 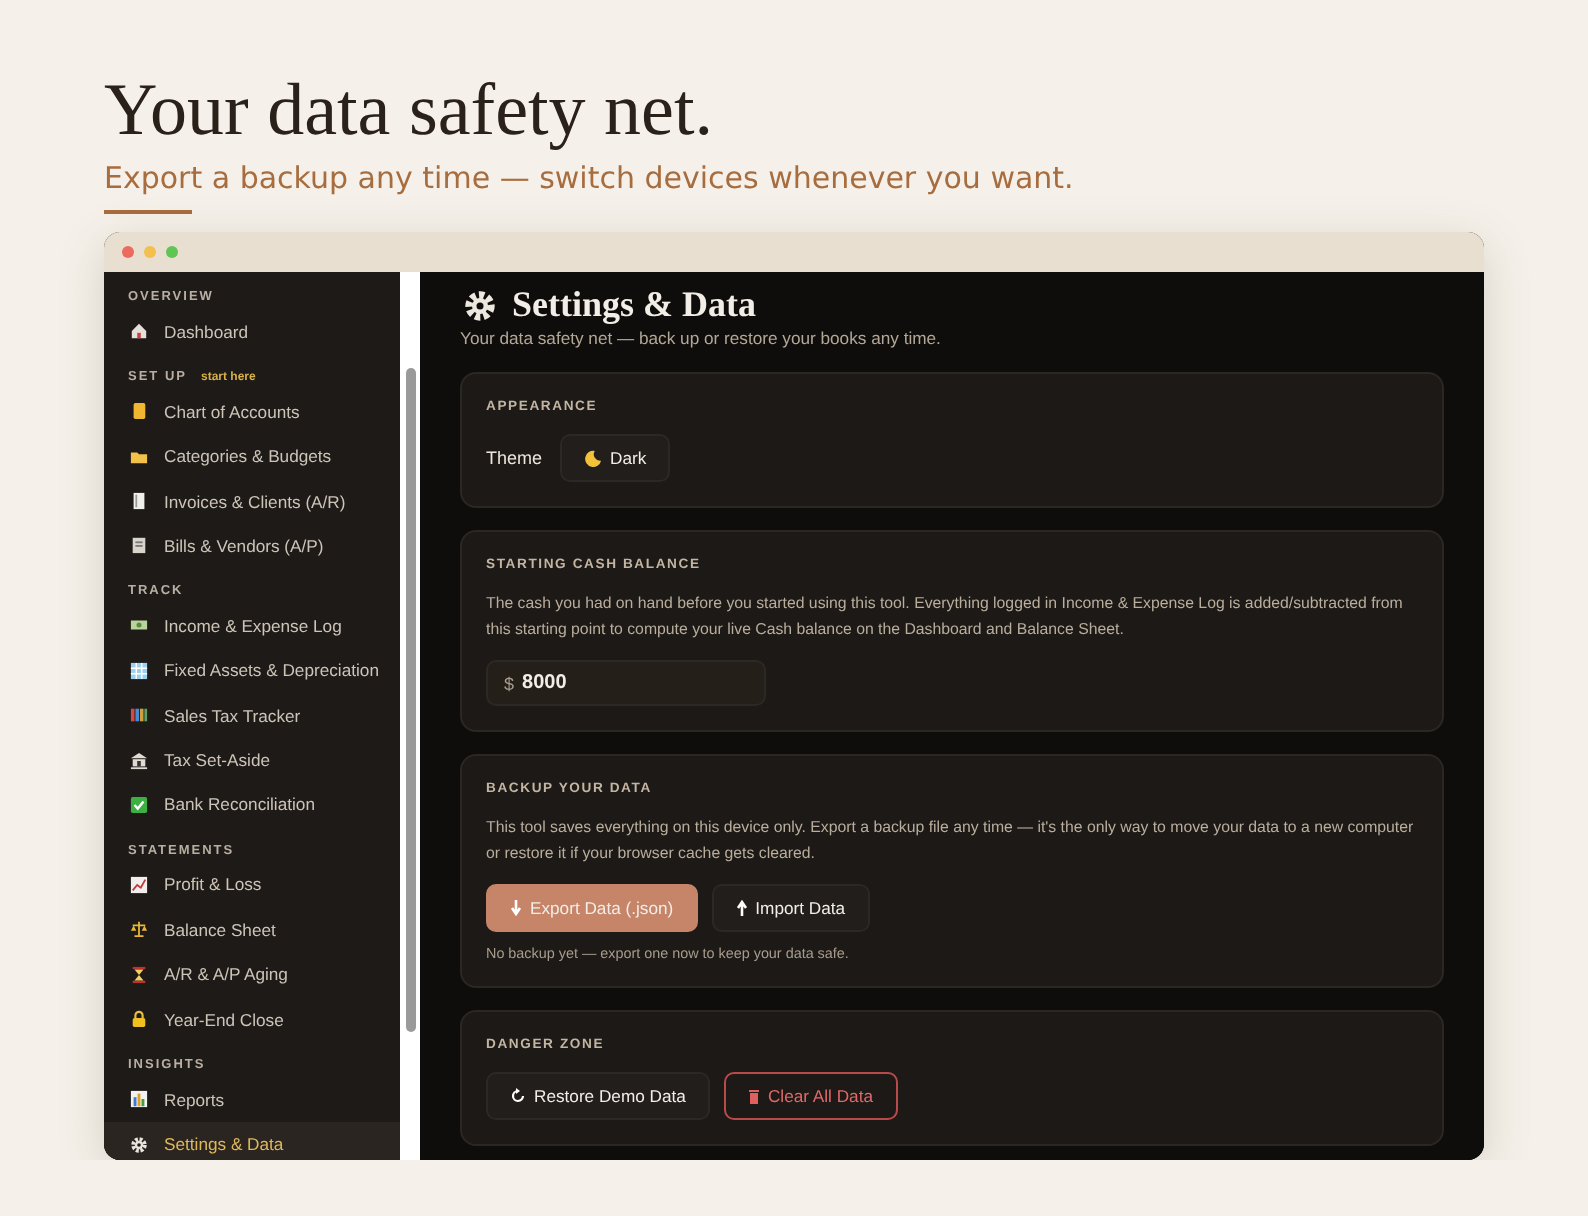 I want to click on cash-input-field: $ 8000, so click(x=626, y=683).